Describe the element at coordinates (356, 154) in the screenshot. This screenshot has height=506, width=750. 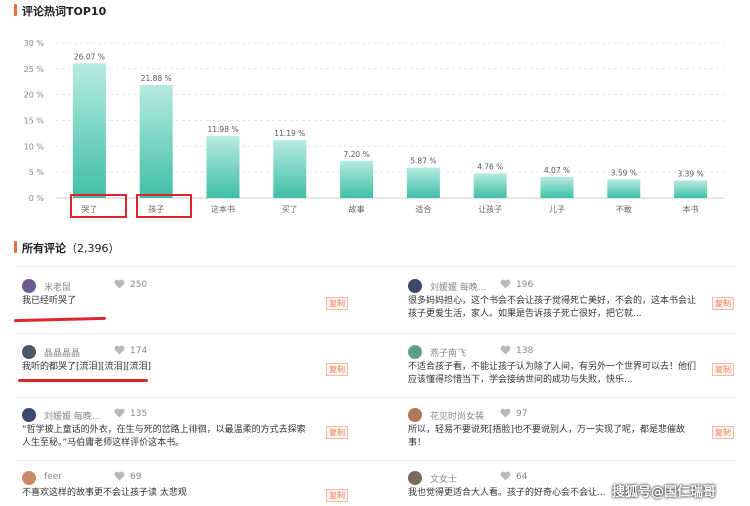
I see `bar-value-label: 7.20 %` at that location.